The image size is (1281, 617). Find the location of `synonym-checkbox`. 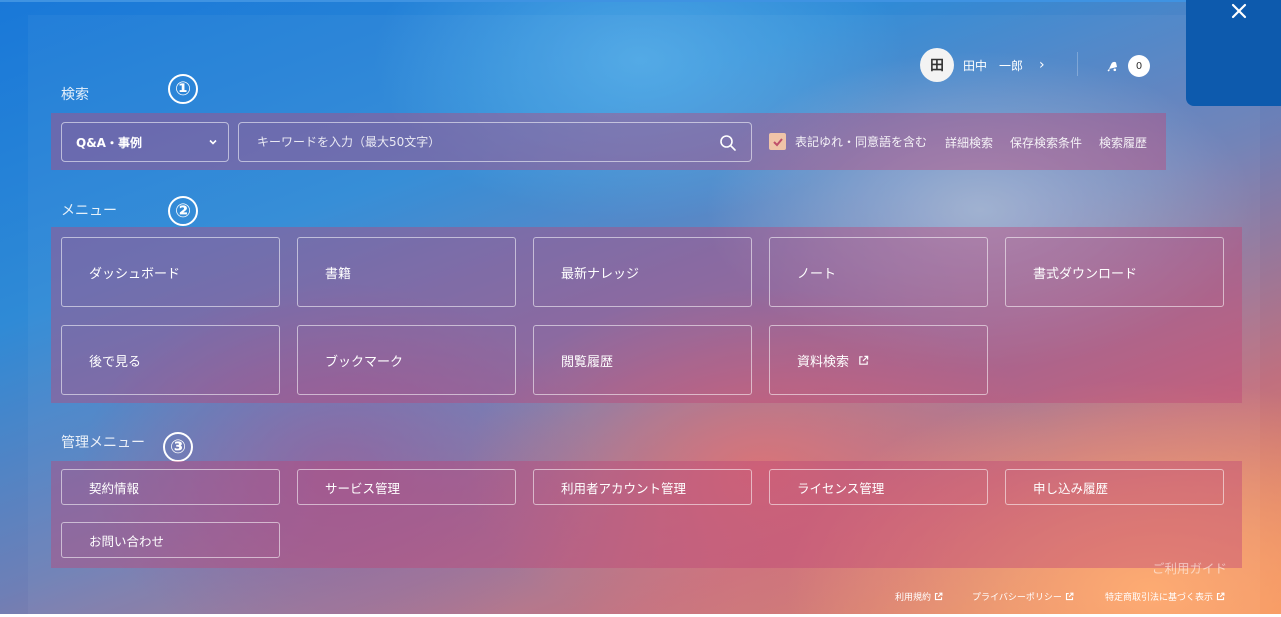

synonym-checkbox is located at coordinates (777, 141).